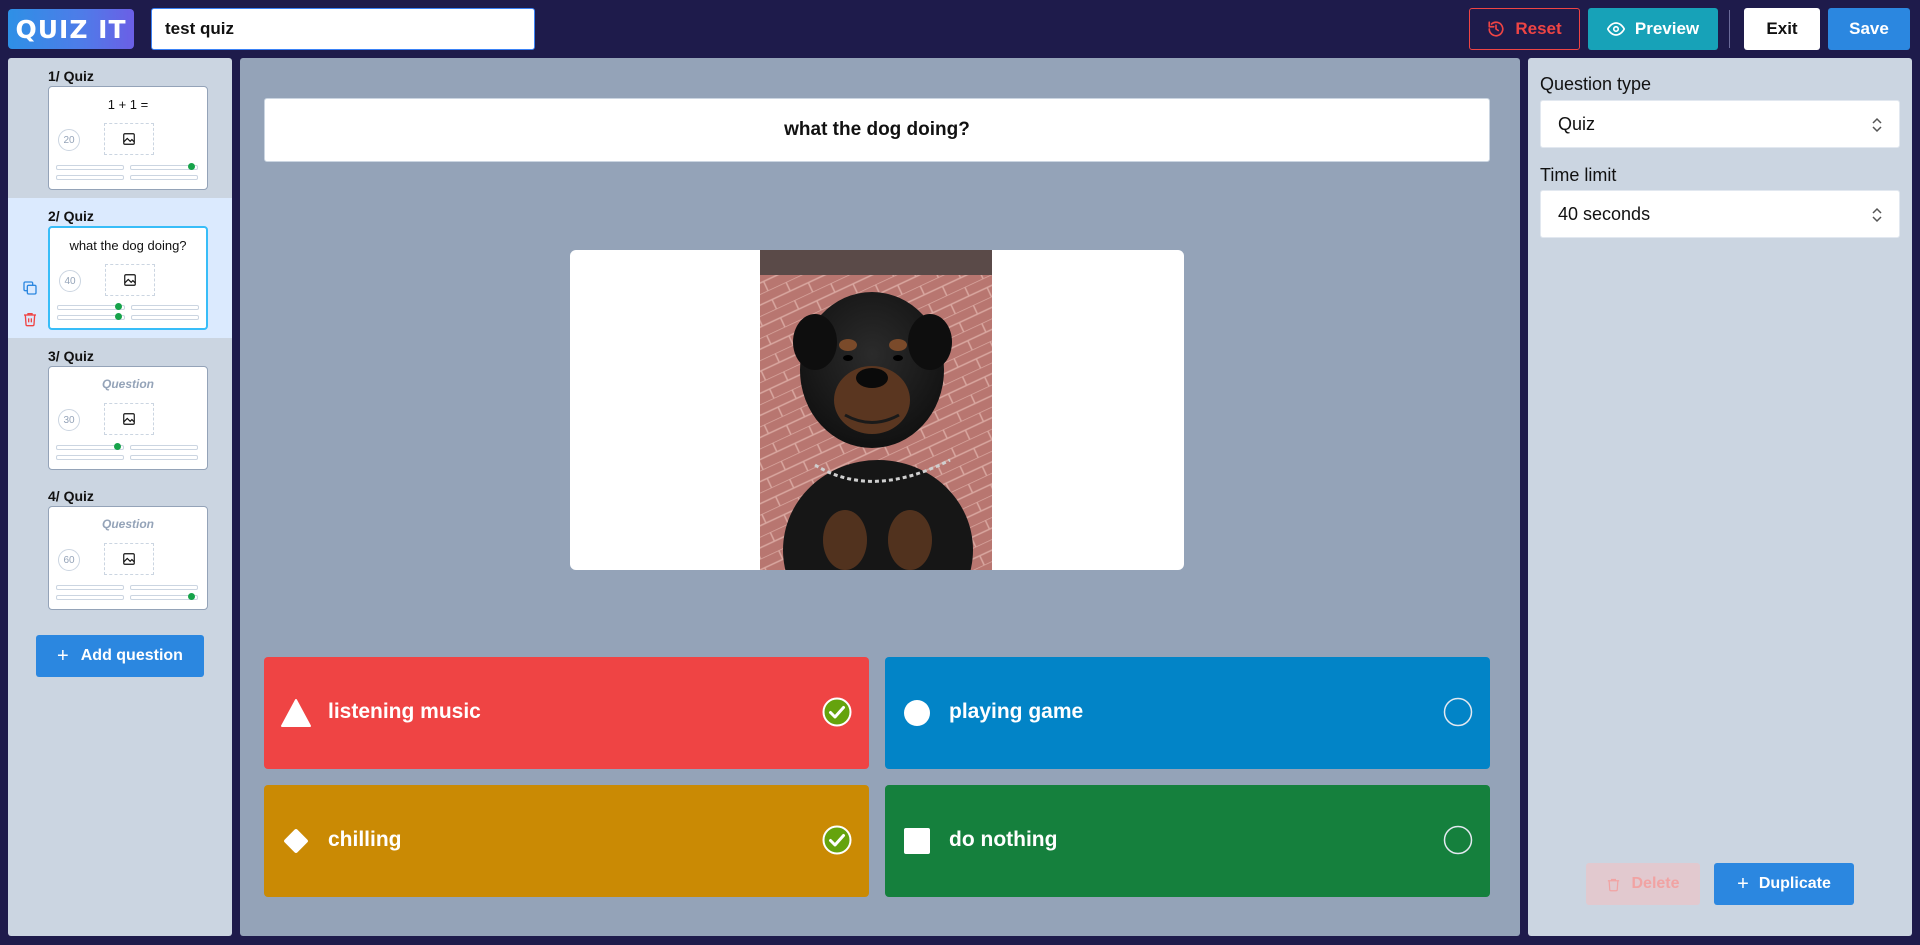  Describe the element at coordinates (1604, 213) in the screenshot. I see `time-limit-value: 40 seconds` at that location.